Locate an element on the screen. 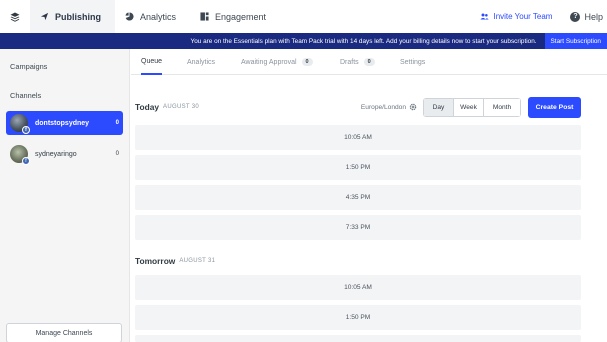  tab-label: Settings is located at coordinates (413, 62).